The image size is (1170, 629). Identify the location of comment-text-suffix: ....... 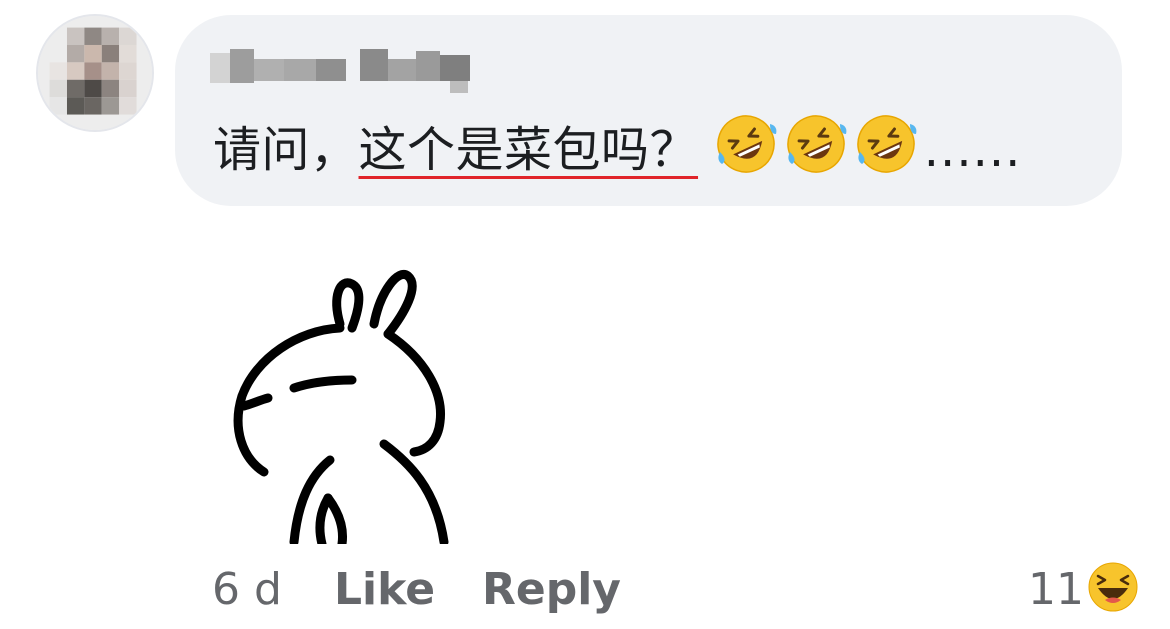
(972, 150).